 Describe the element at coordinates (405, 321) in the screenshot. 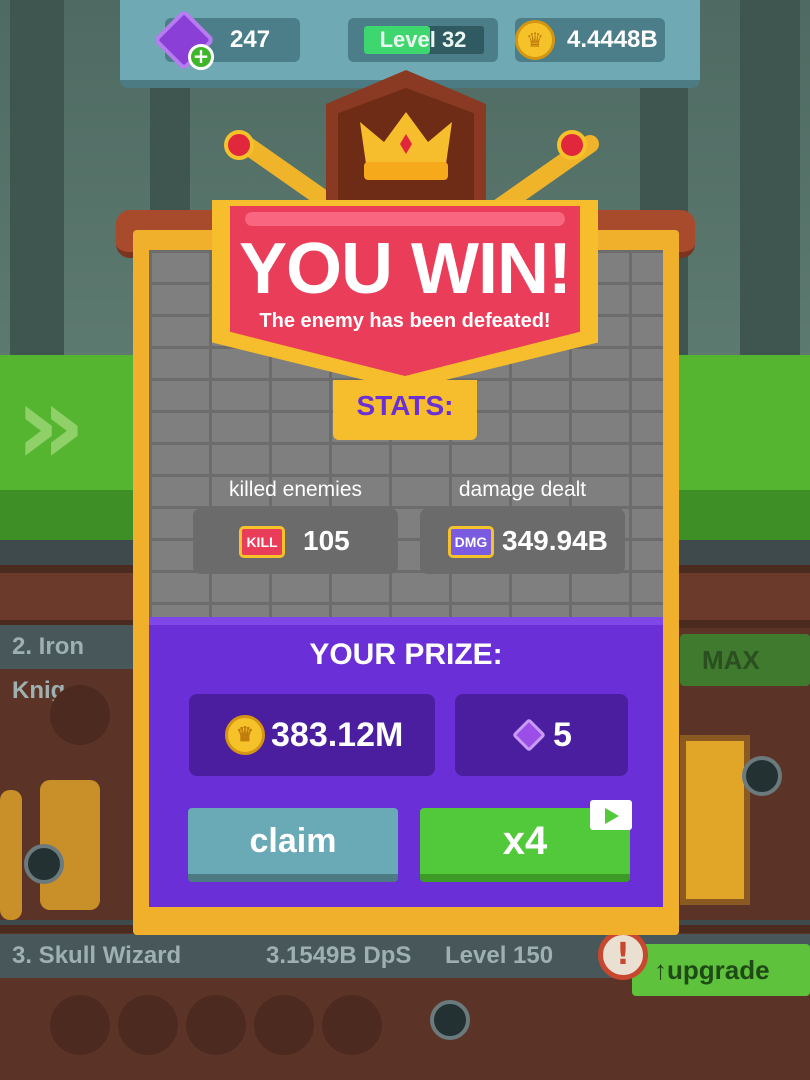

I see `win-subtitle: The enemy has been defeated!` at that location.